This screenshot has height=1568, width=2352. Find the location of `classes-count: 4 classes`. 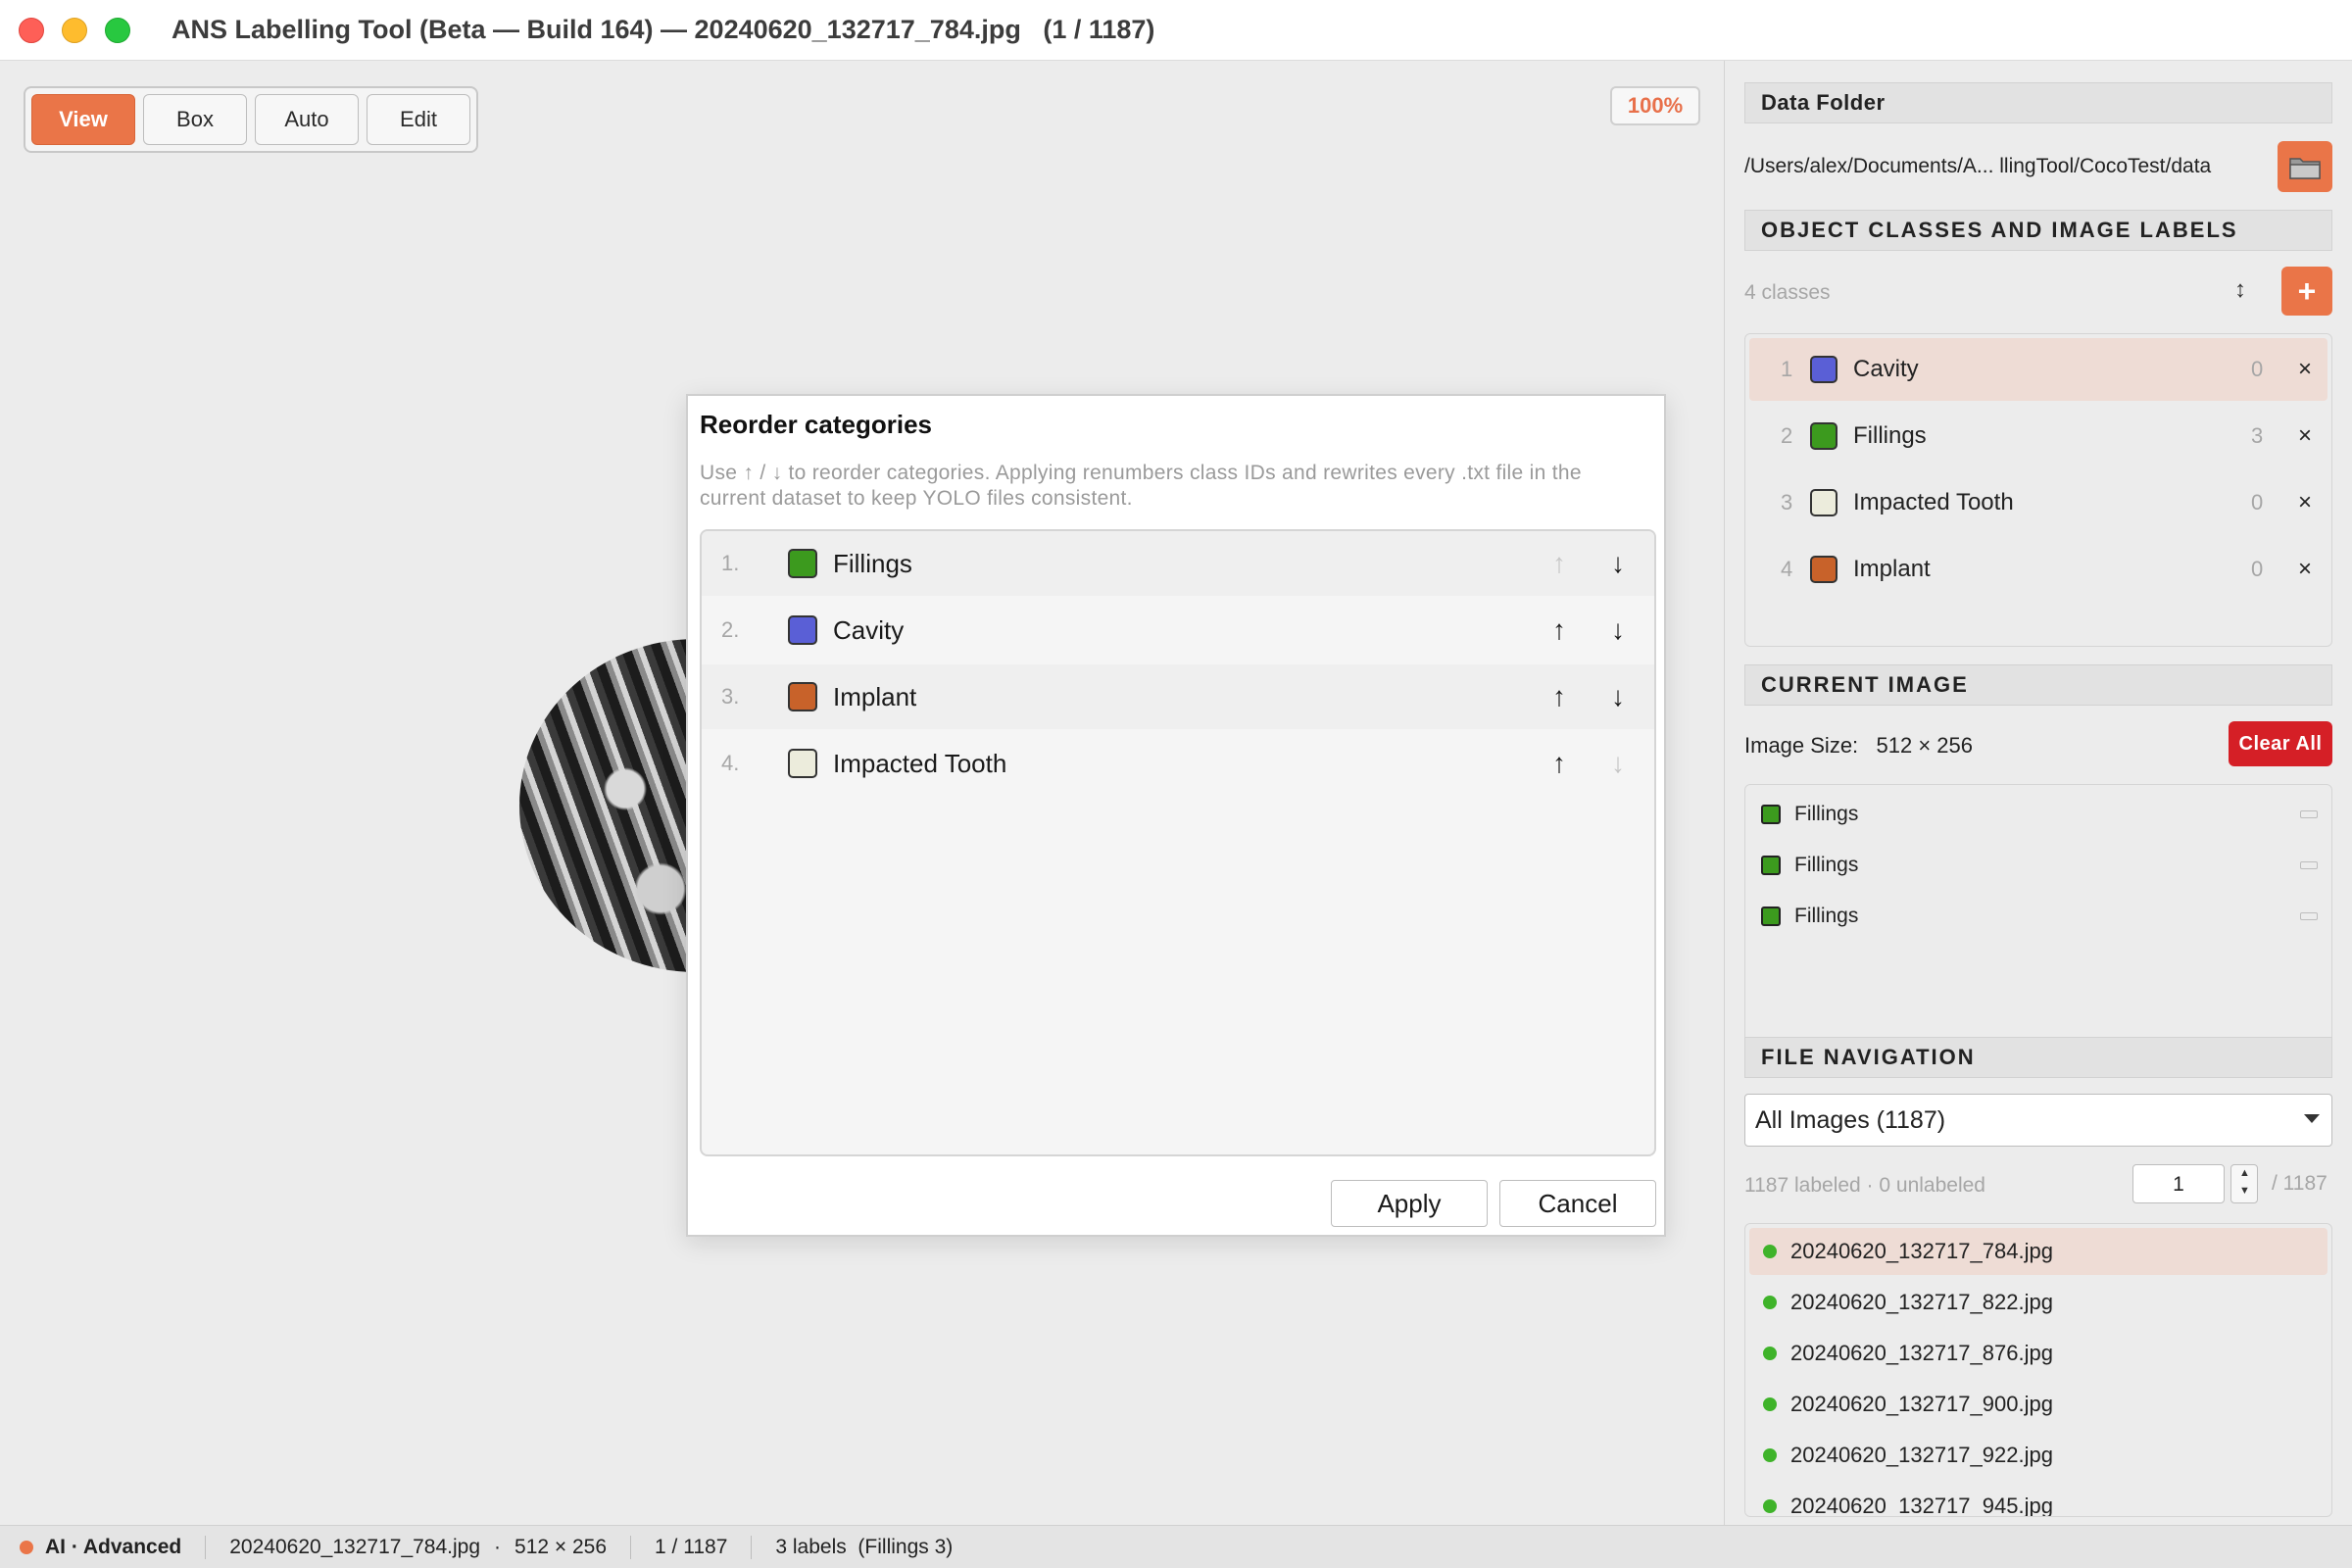

classes-count: 4 classes is located at coordinates (1787, 292).